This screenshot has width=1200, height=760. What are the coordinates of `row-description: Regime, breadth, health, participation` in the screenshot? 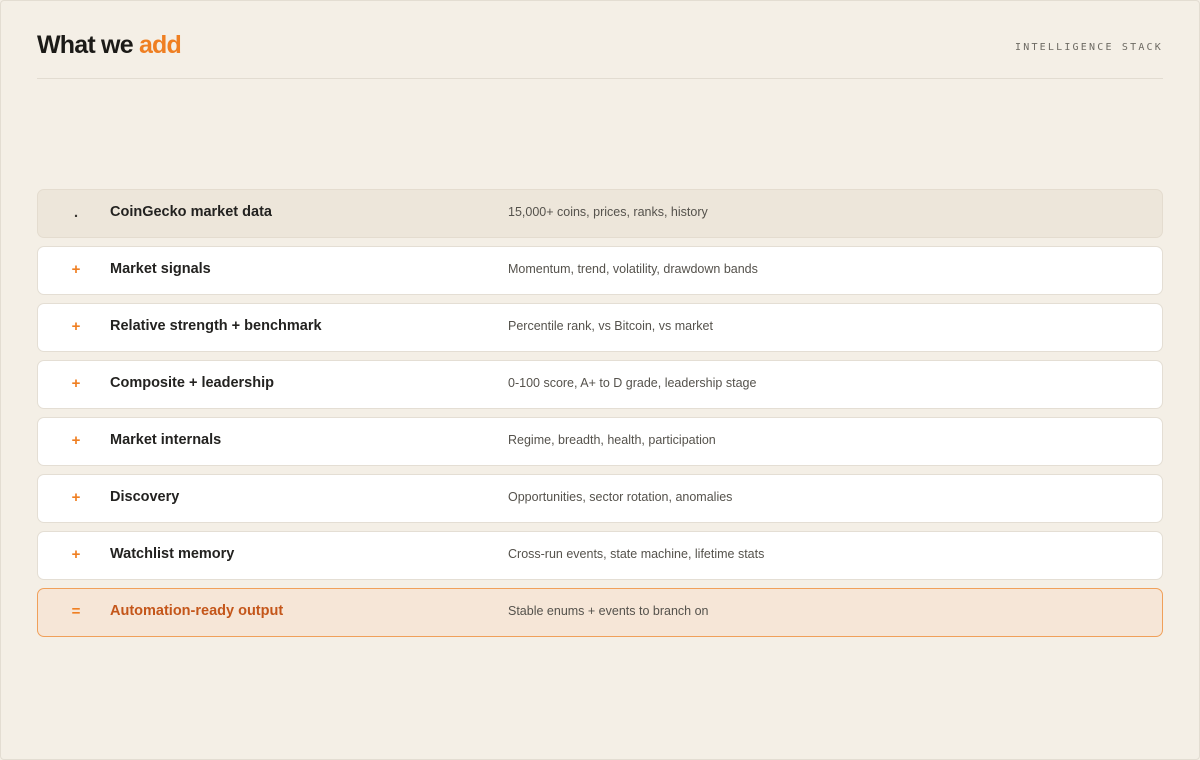 It's located at (612, 440).